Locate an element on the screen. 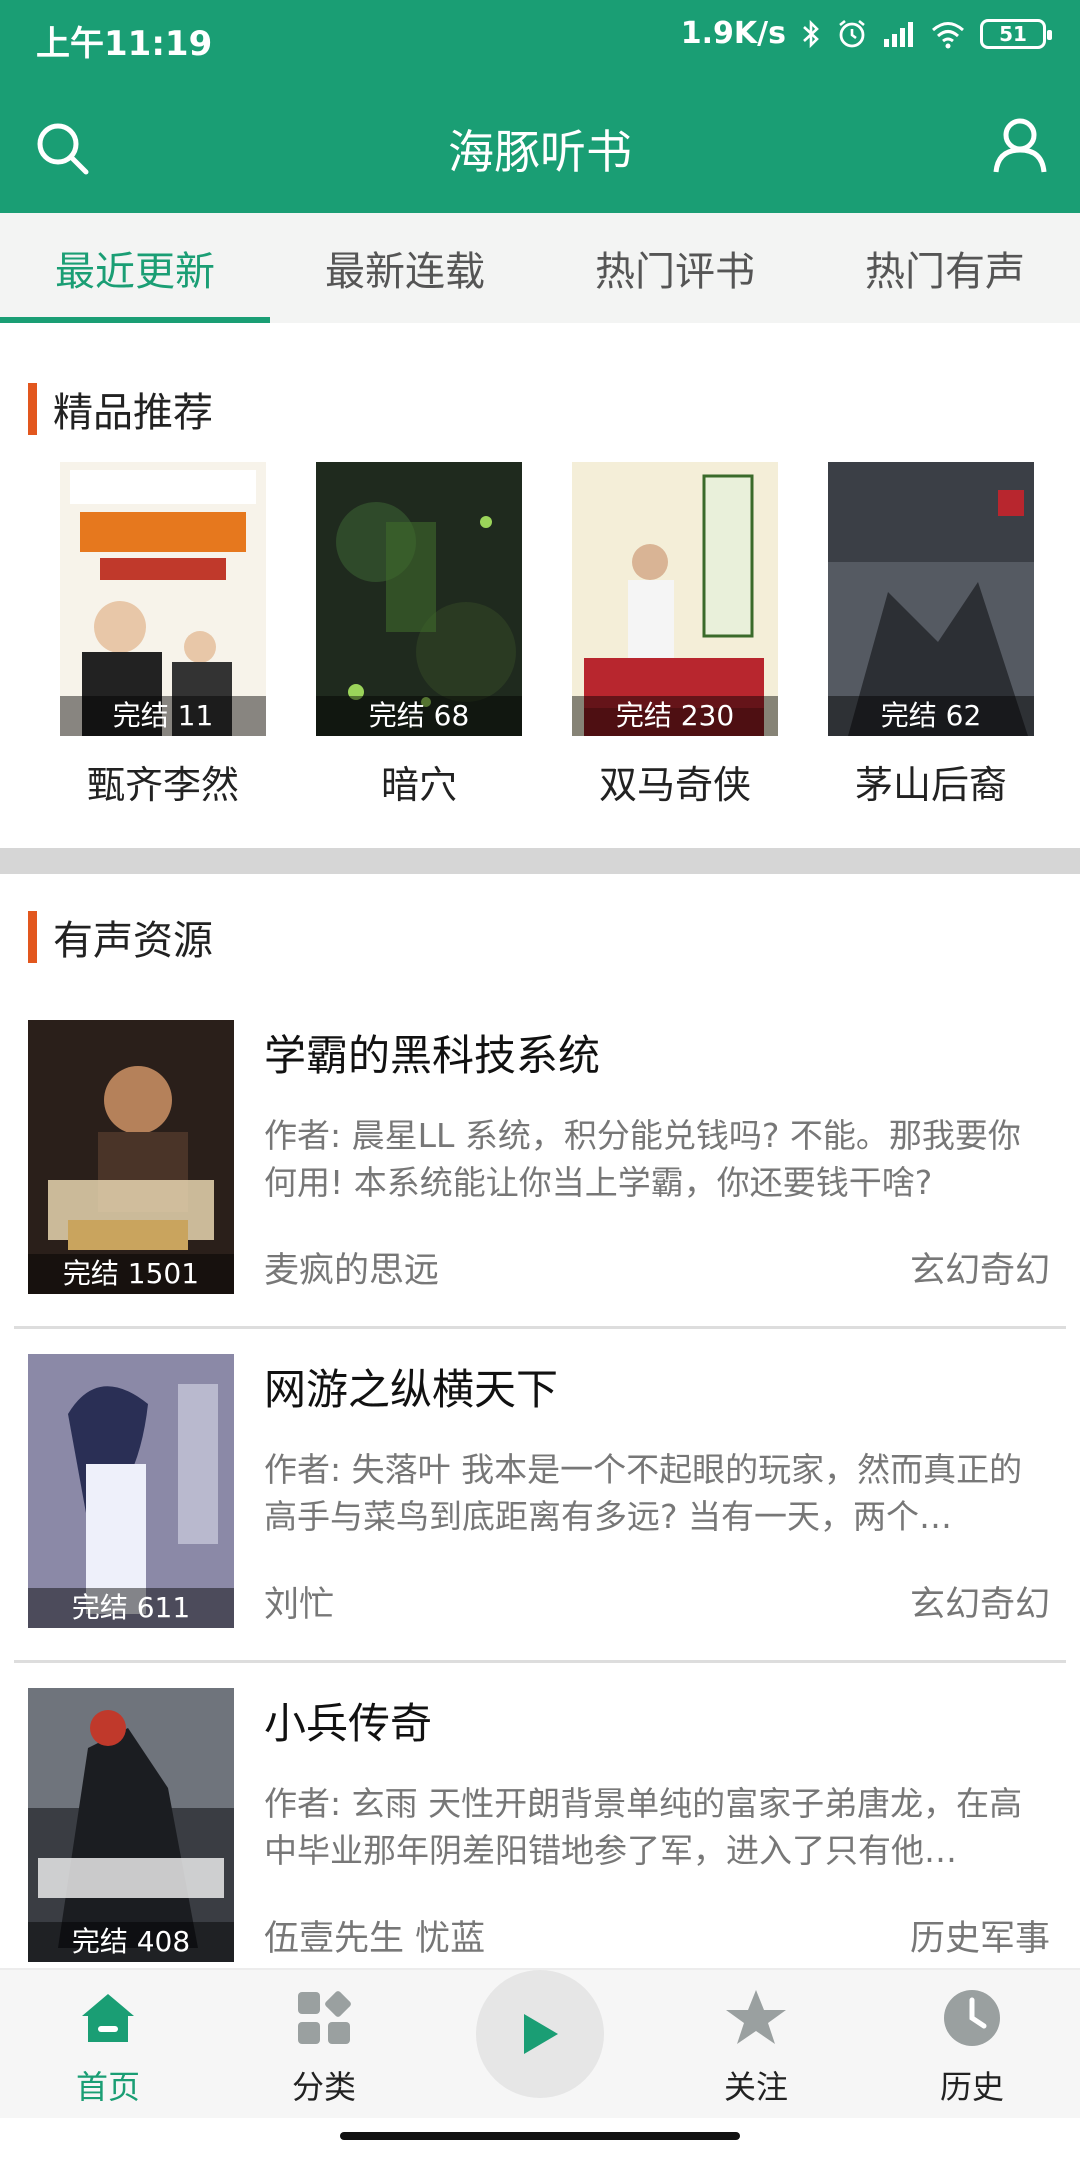 This screenshot has height=2160, width=1080. star-icon is located at coordinates (756, 2017).